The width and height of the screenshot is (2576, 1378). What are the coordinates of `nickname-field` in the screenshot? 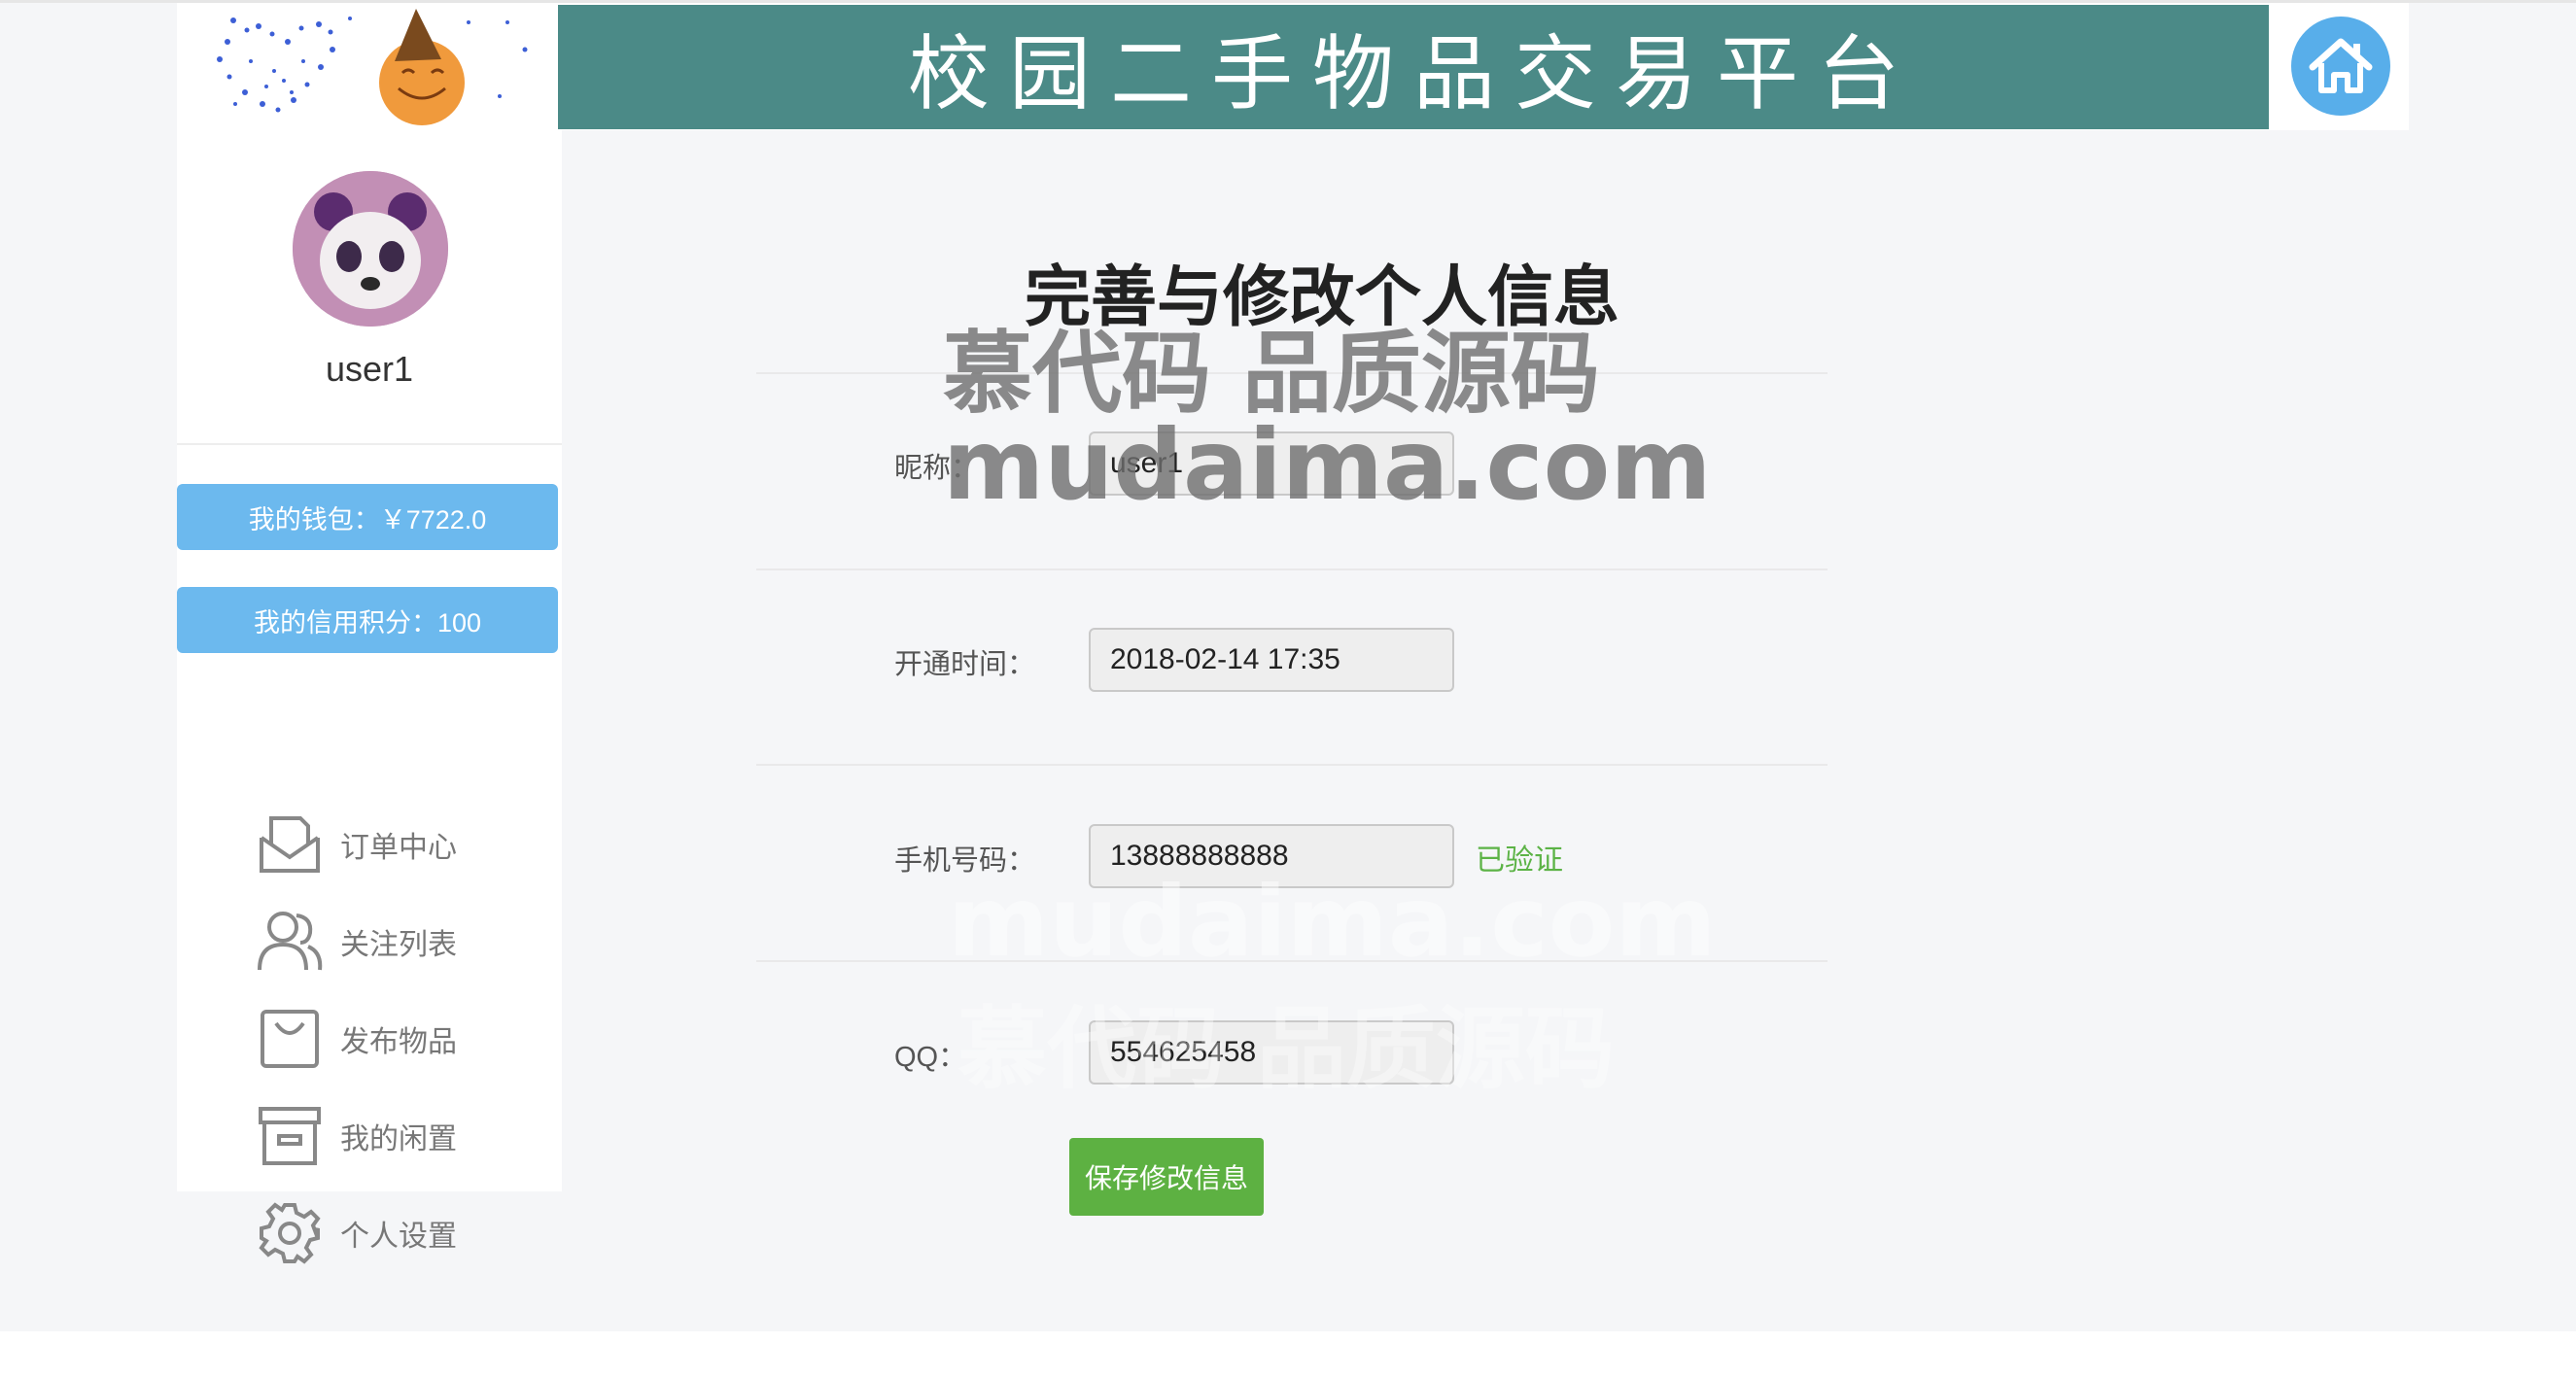 It's located at (1271, 463).